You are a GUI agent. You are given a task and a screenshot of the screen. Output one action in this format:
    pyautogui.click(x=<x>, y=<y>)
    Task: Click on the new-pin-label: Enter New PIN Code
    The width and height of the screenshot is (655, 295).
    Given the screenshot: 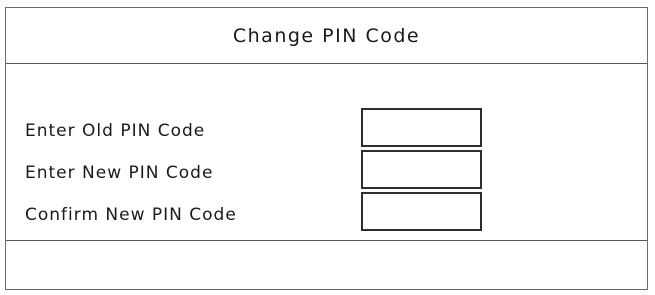 What is the action you would take?
    pyautogui.click(x=119, y=173)
    